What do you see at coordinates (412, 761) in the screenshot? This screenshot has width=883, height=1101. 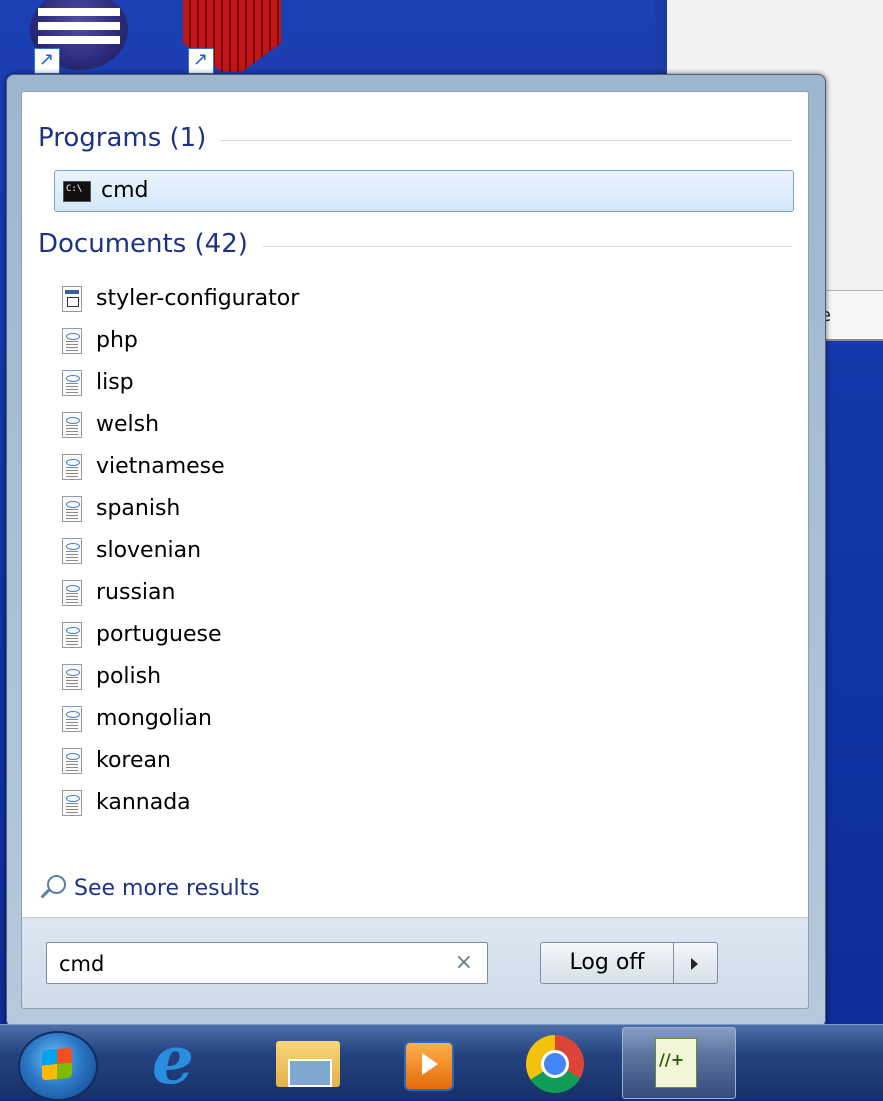 I see `document-result: korean` at bounding box center [412, 761].